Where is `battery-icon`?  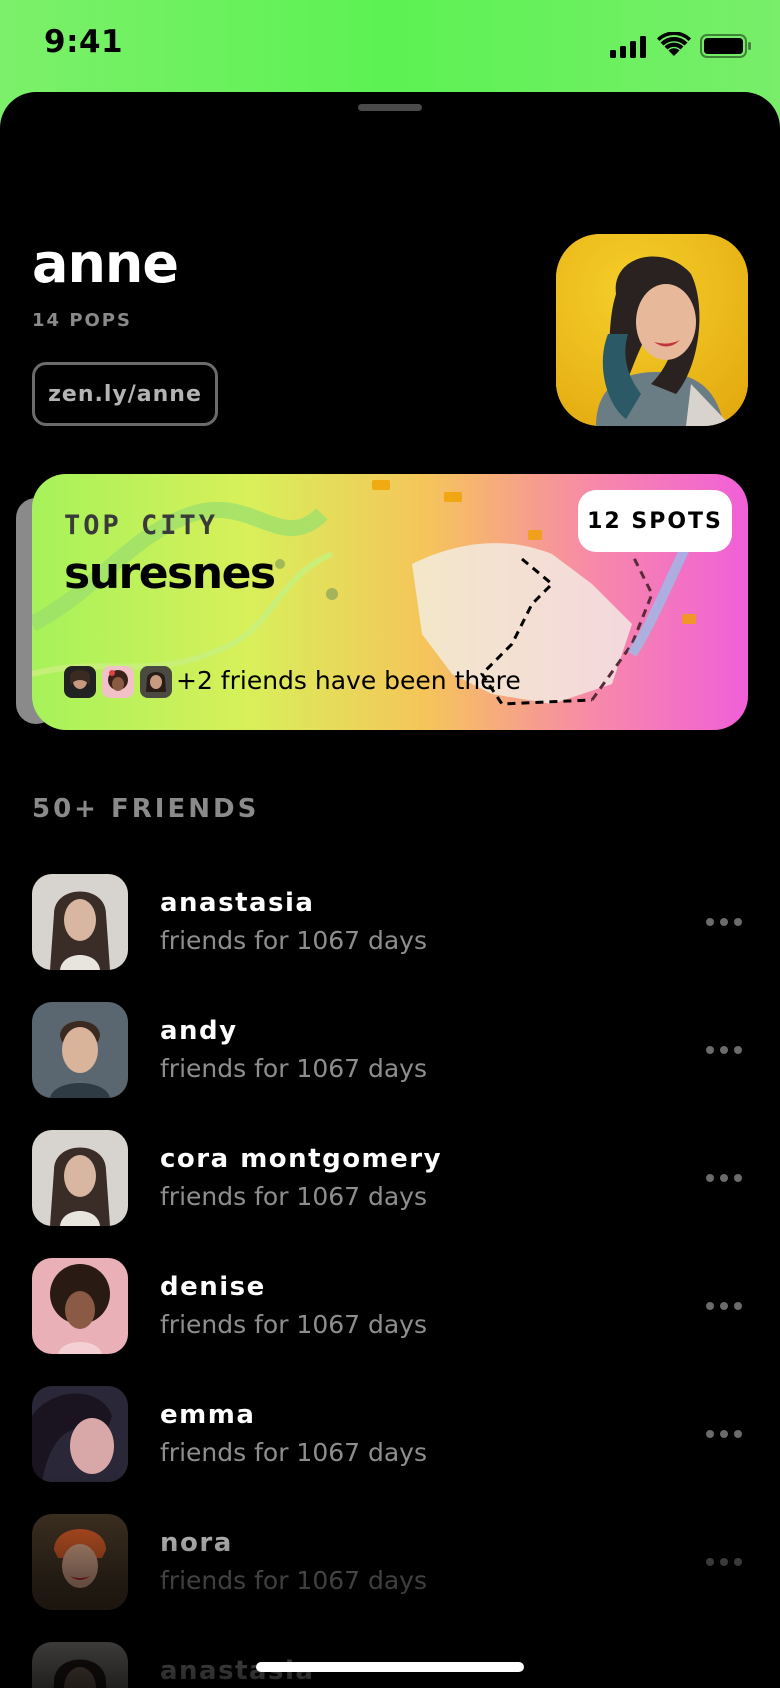 battery-icon is located at coordinates (725, 46).